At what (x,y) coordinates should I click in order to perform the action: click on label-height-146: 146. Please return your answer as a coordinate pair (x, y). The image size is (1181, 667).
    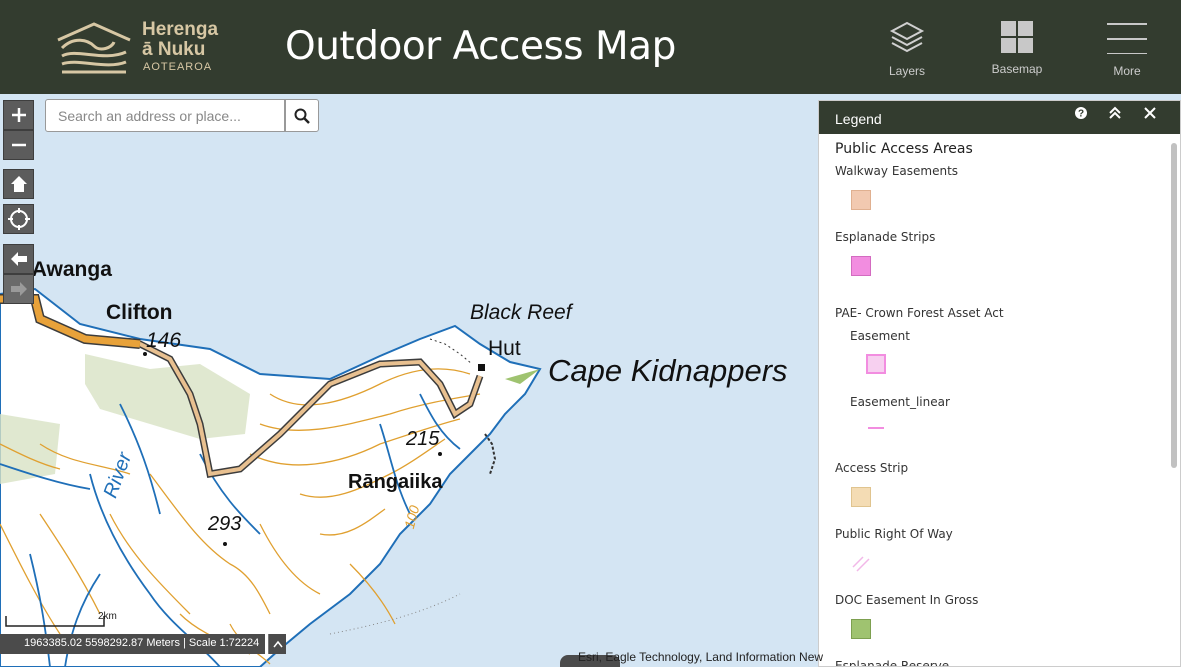
    Looking at the image, I should click on (164, 340).